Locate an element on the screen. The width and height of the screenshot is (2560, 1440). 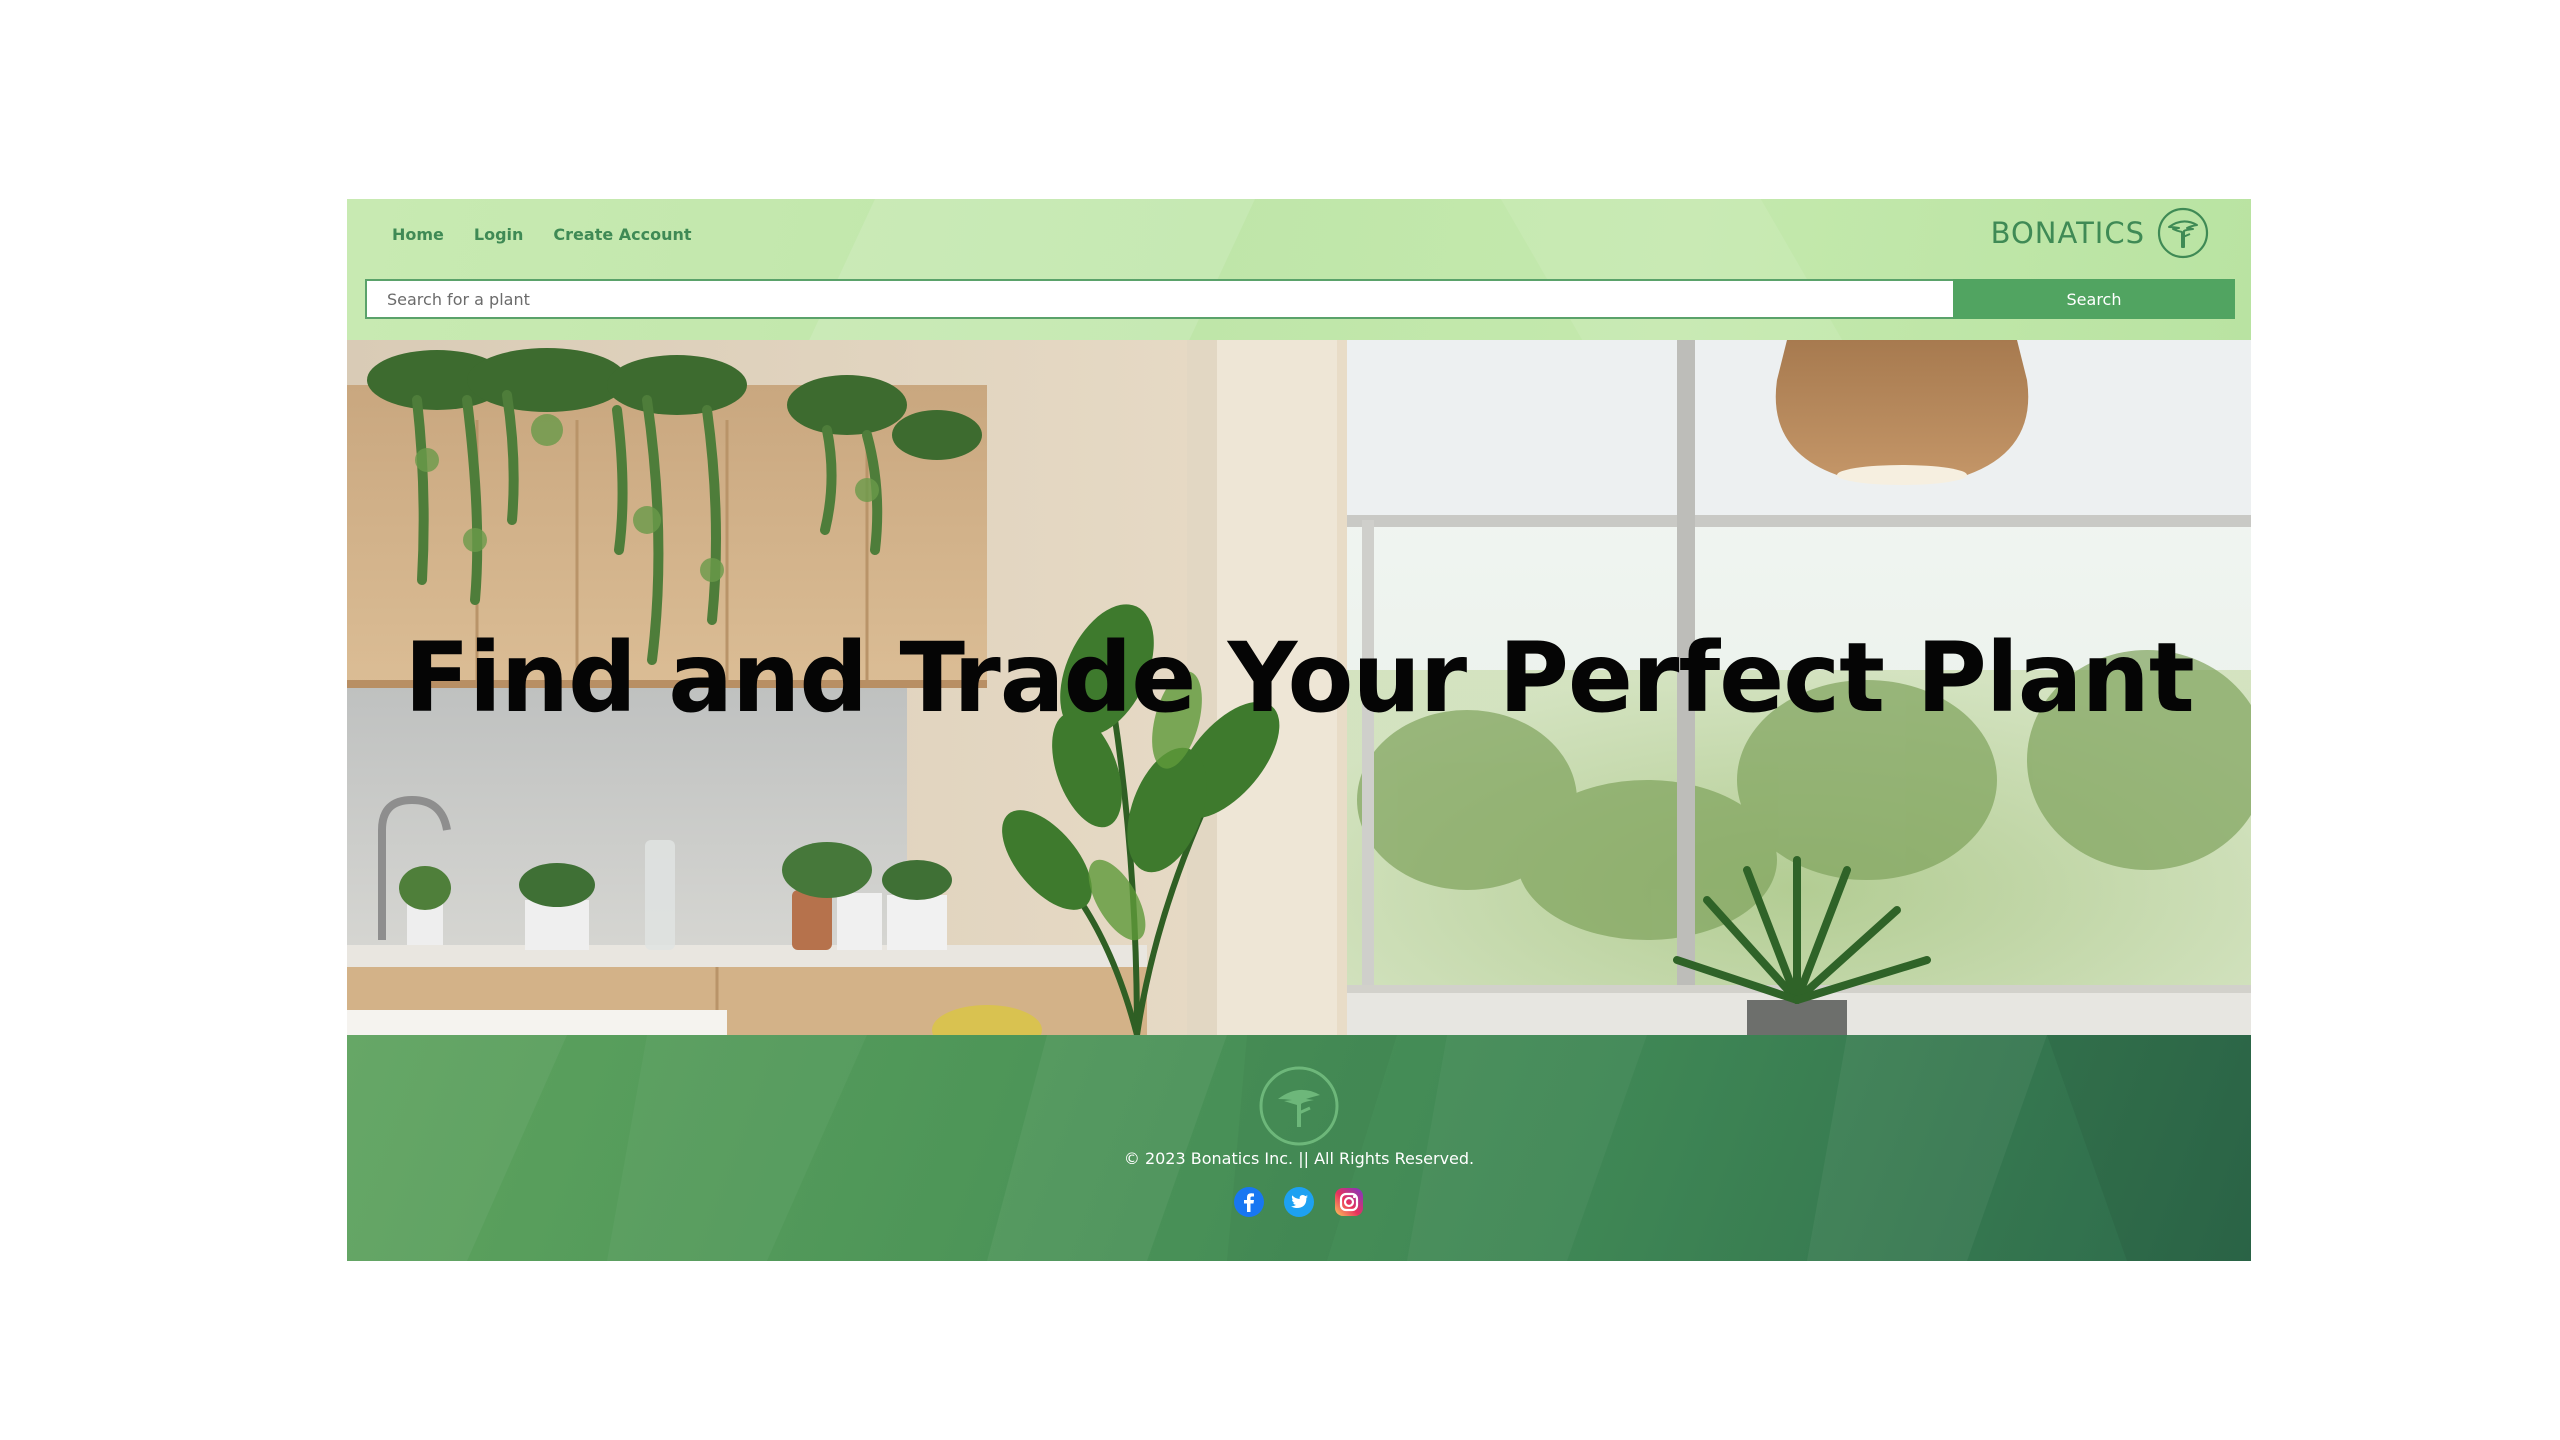
nav-create-account-link: Create Account is located at coordinates (622, 234).